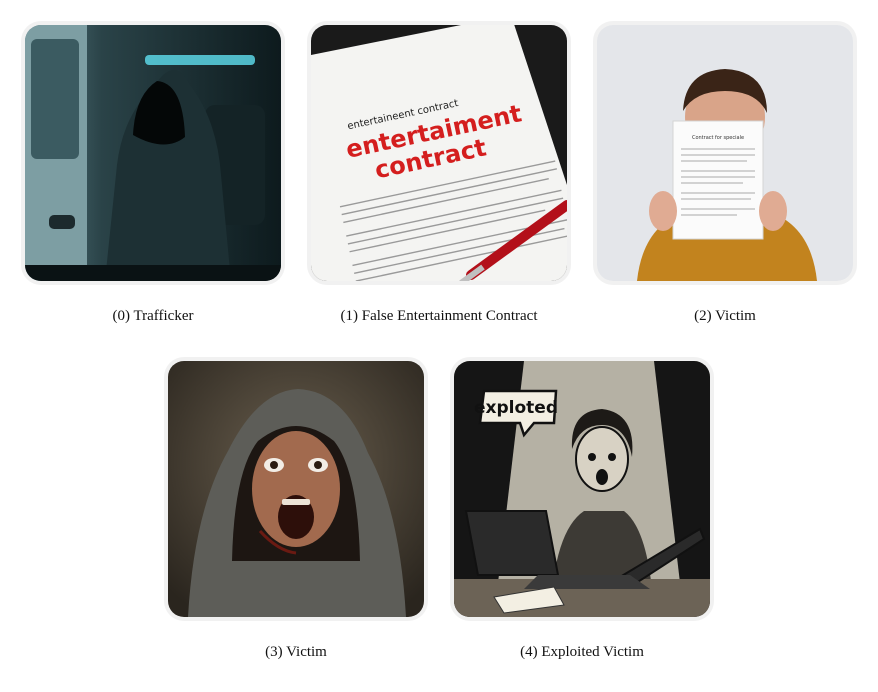 The width and height of the screenshot is (878, 692). I want to click on person-holding-paper-icon: Contract for speciale, so click(725, 153).